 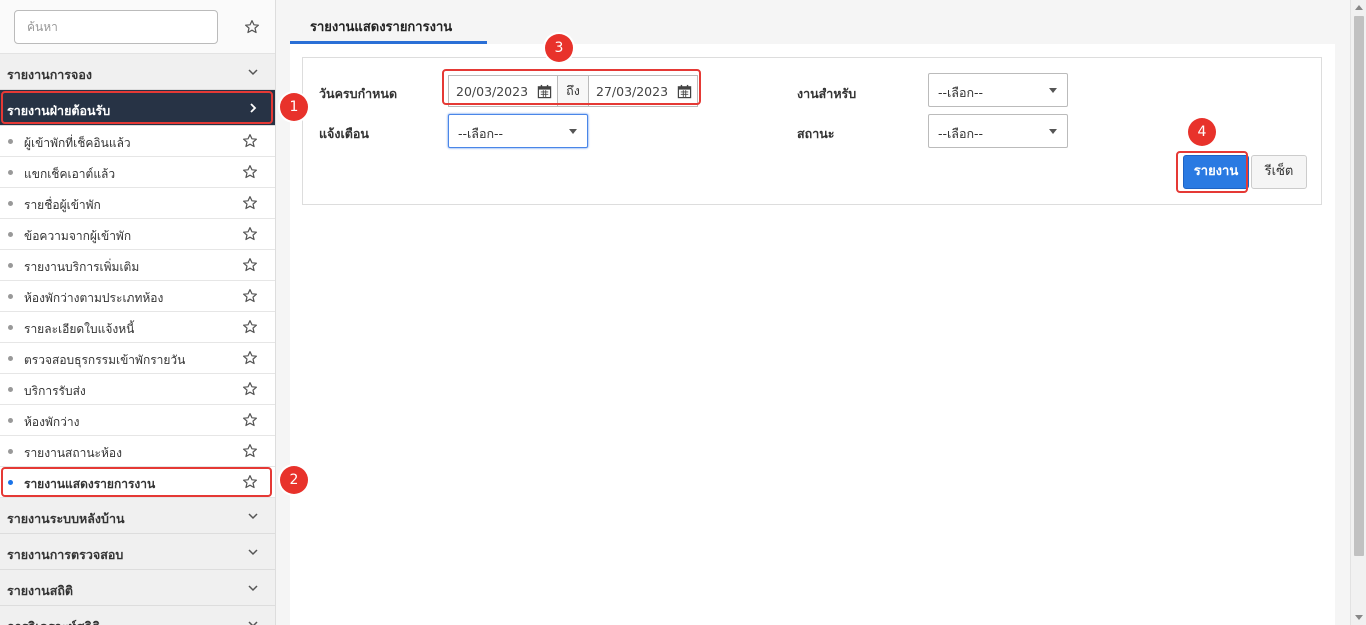 I want to click on sidebar-item-label: ผู้เข้าพักที่เช็คอินแล้ว, so click(x=77, y=143).